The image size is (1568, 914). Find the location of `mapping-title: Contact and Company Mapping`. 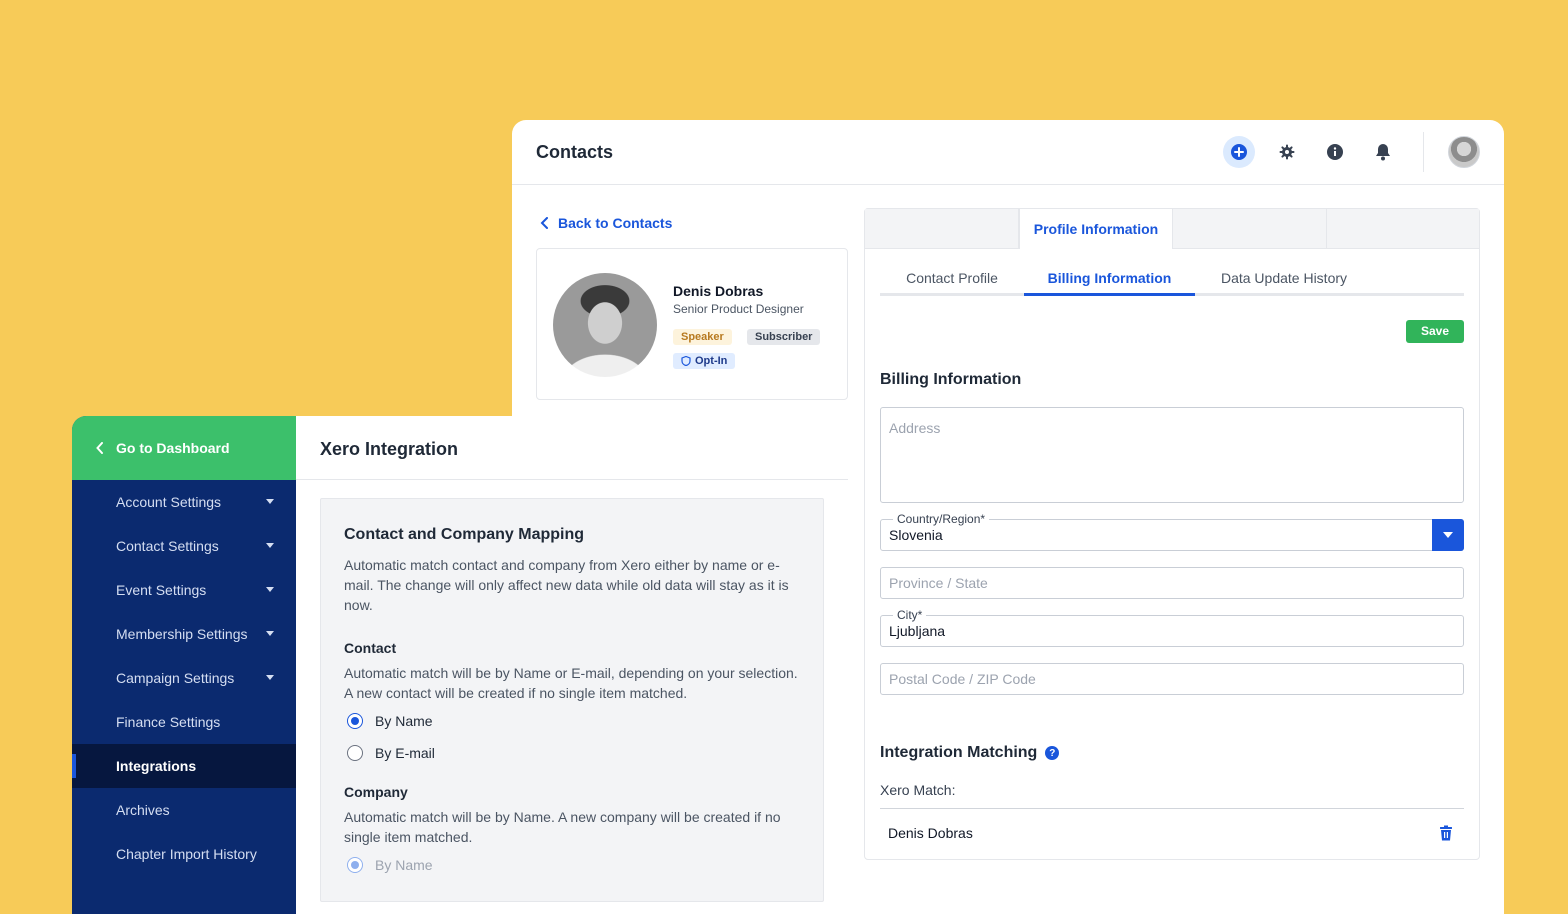

mapping-title: Contact and Company Mapping is located at coordinates (464, 534).